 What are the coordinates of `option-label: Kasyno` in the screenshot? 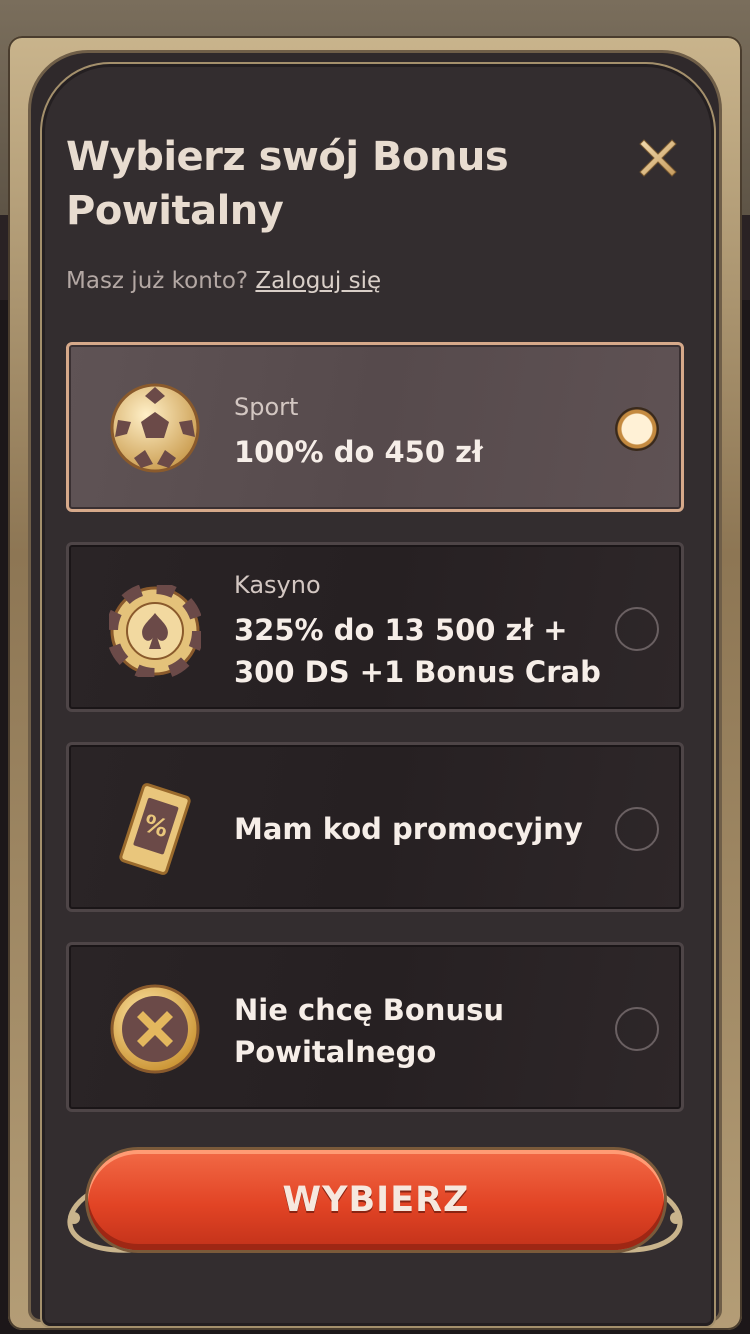 It's located at (277, 585).